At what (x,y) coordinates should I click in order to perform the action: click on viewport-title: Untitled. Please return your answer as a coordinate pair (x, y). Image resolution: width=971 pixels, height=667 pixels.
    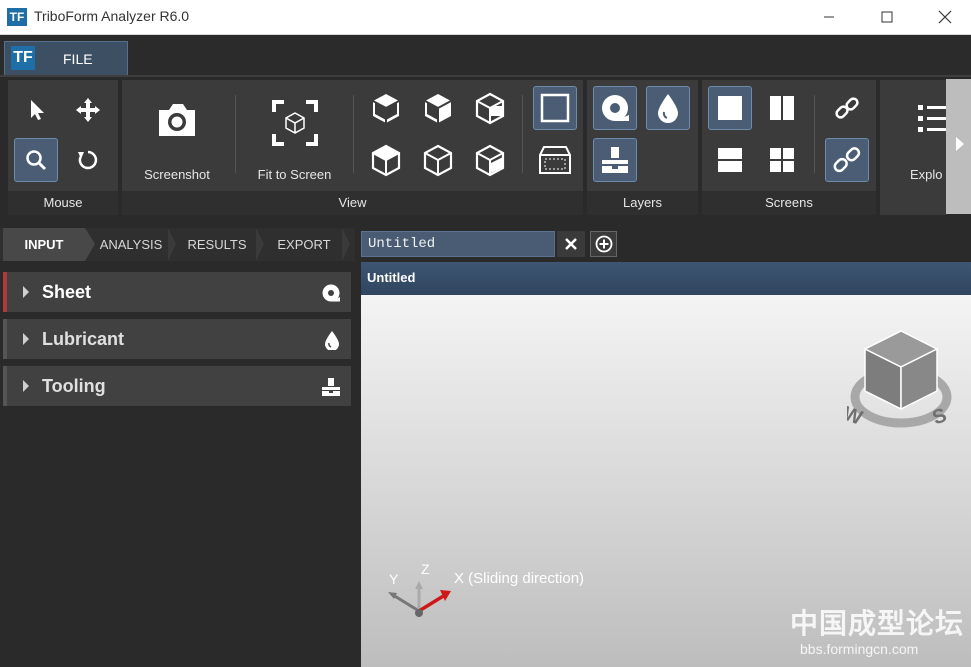
    Looking at the image, I should click on (391, 277).